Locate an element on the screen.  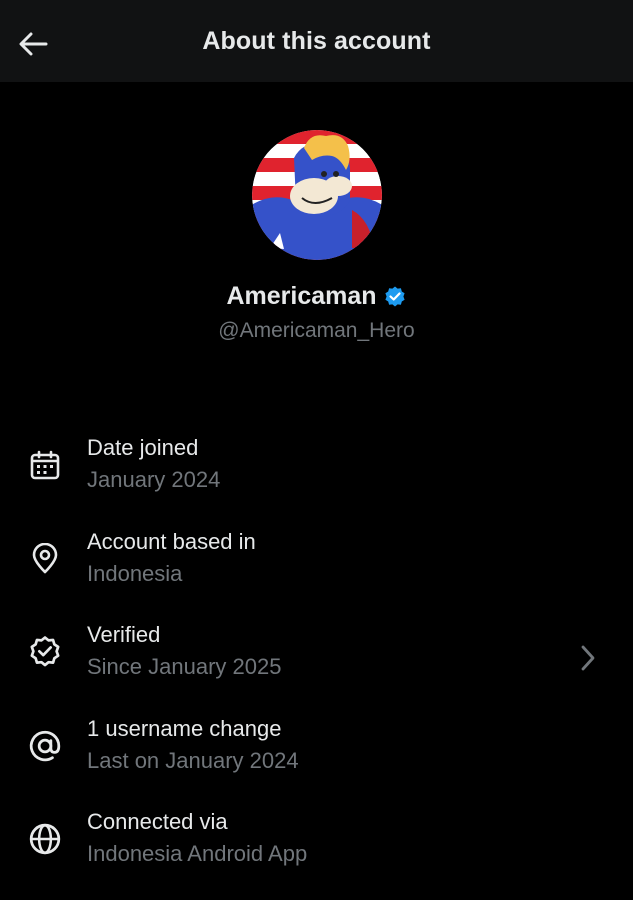
name-row: Americaman is located at coordinates (316, 296).